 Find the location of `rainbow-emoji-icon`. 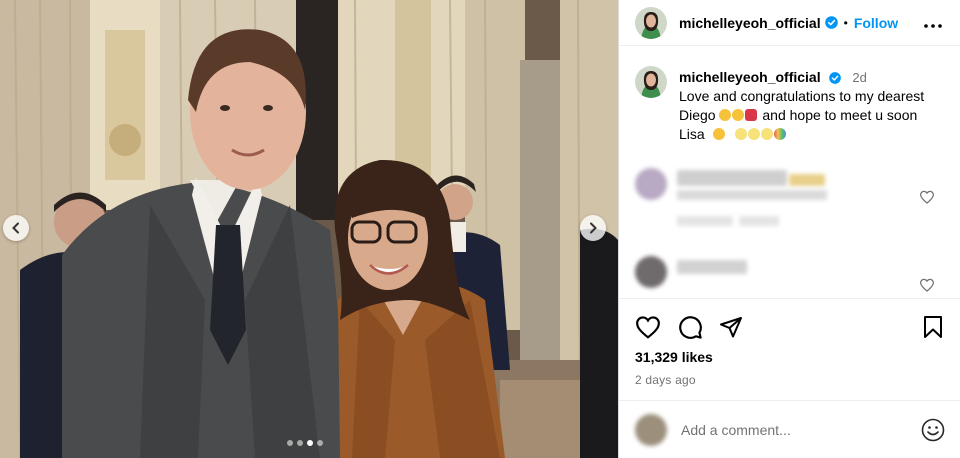

rainbow-emoji-icon is located at coordinates (780, 134).